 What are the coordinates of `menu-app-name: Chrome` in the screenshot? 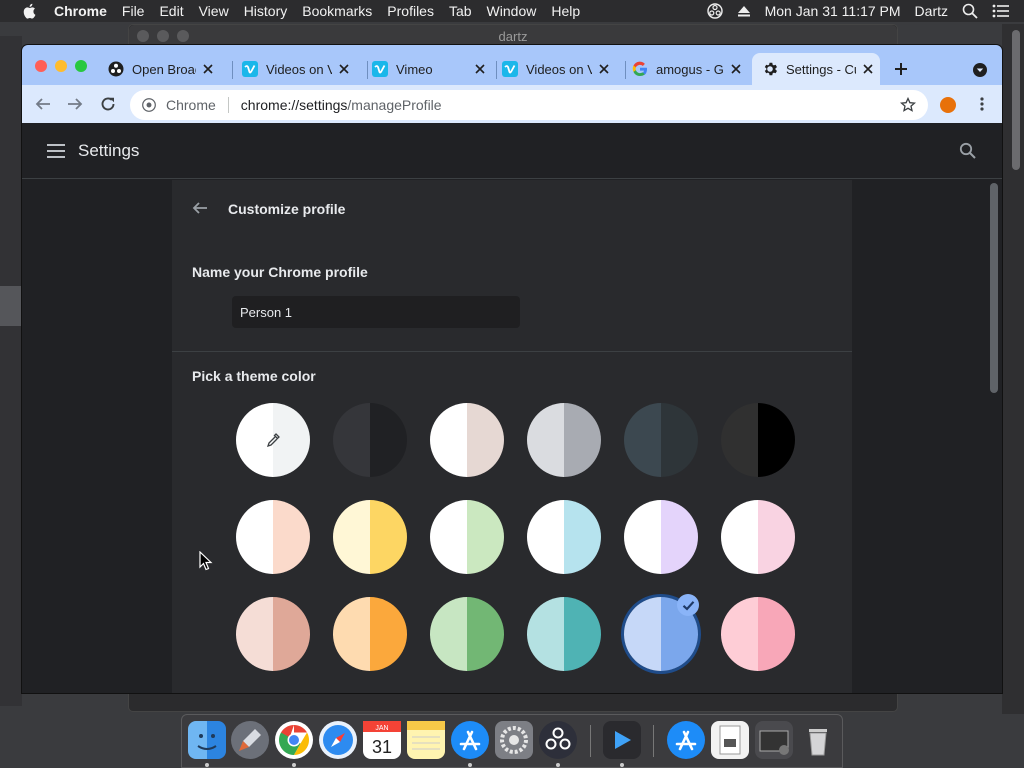 It's located at (80, 11).